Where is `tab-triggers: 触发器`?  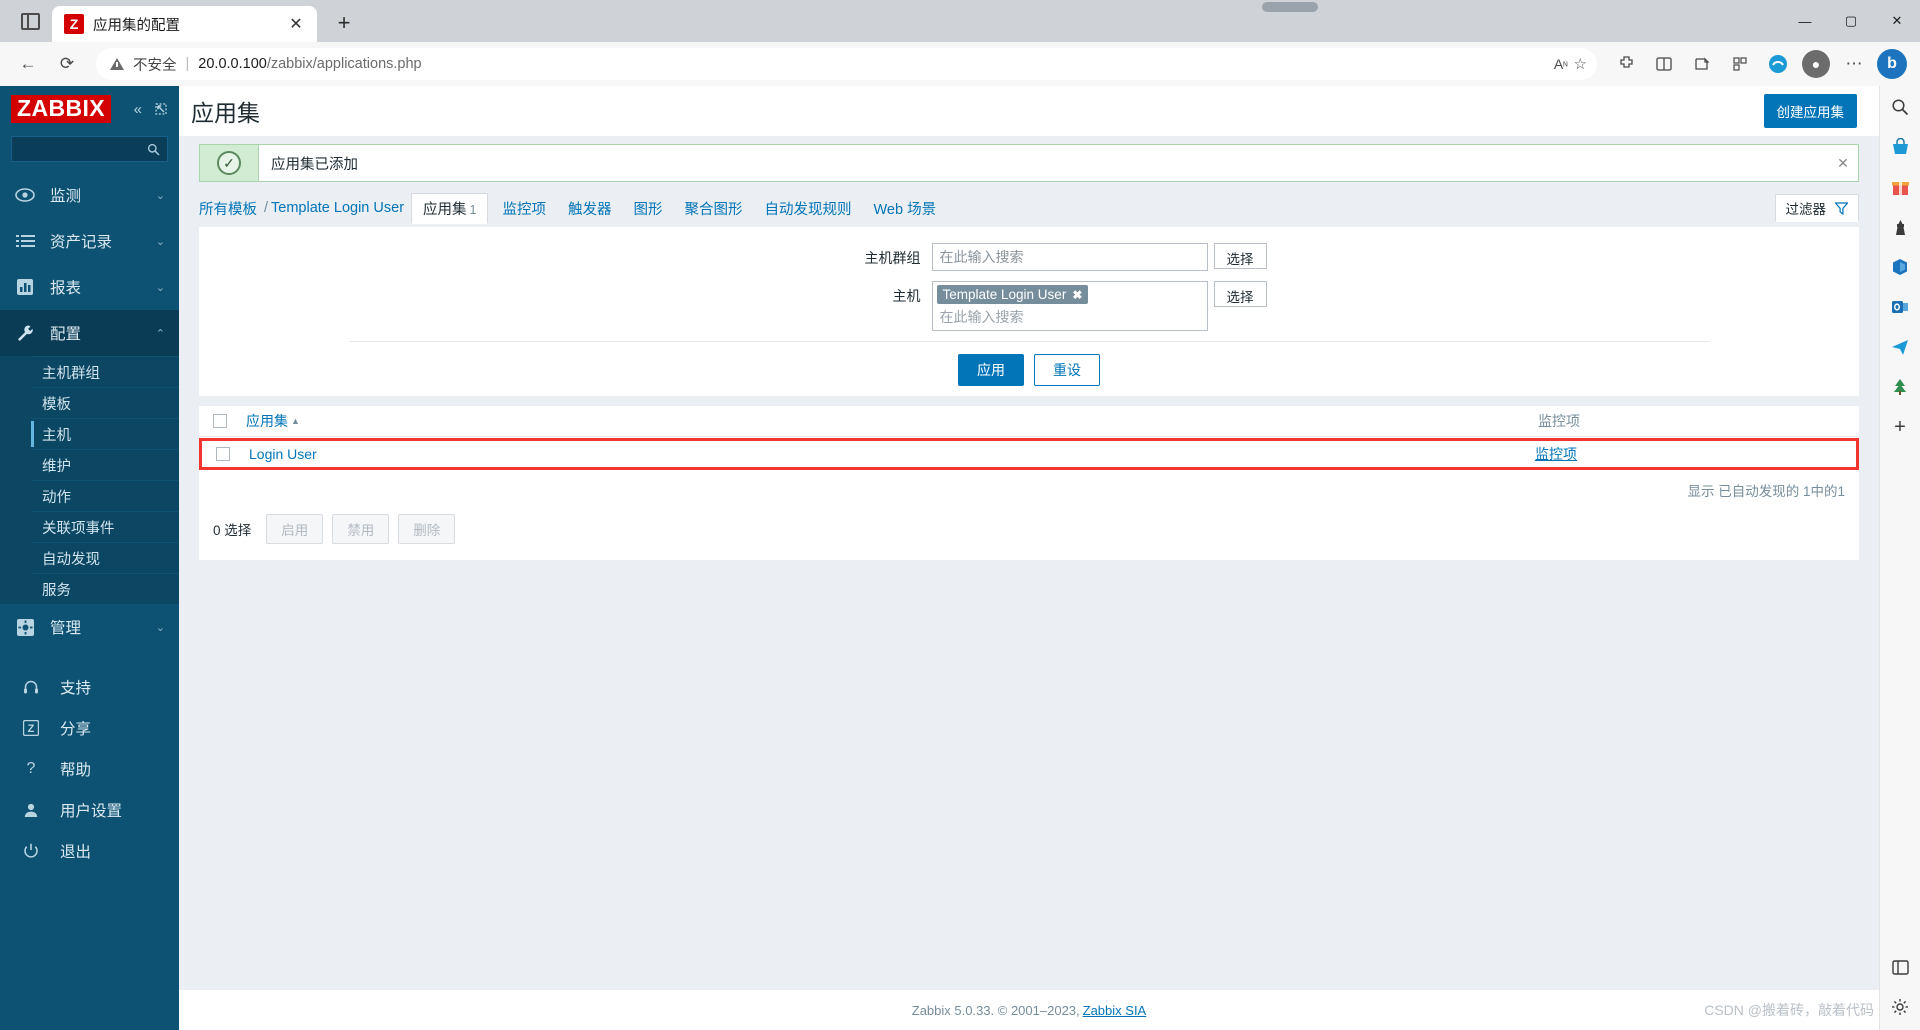
tab-triggers: 触发器 is located at coordinates (590, 208).